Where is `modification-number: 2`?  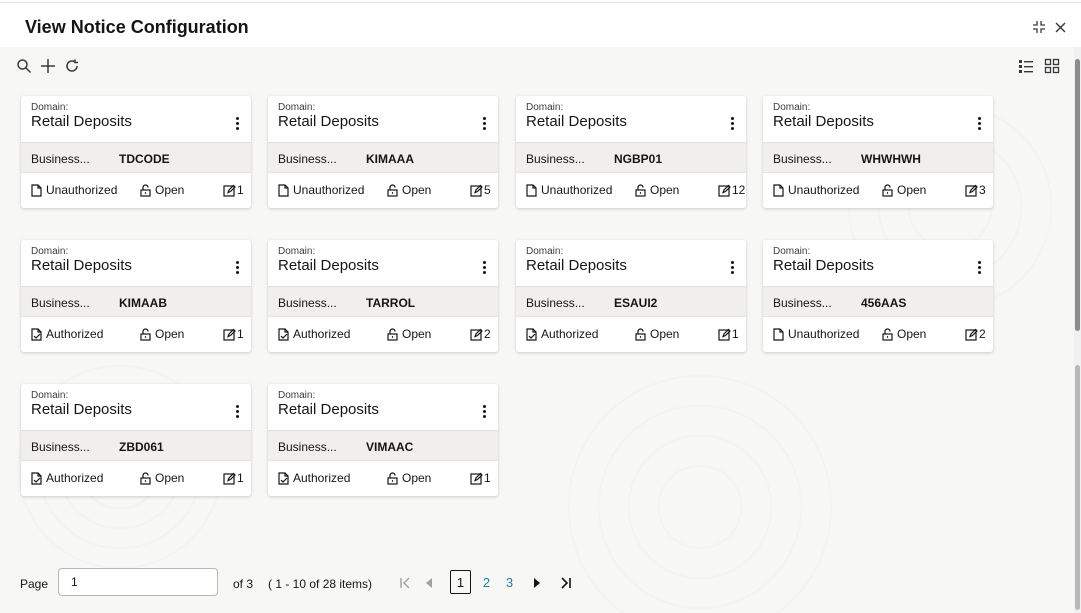
modification-number: 2 is located at coordinates (487, 334).